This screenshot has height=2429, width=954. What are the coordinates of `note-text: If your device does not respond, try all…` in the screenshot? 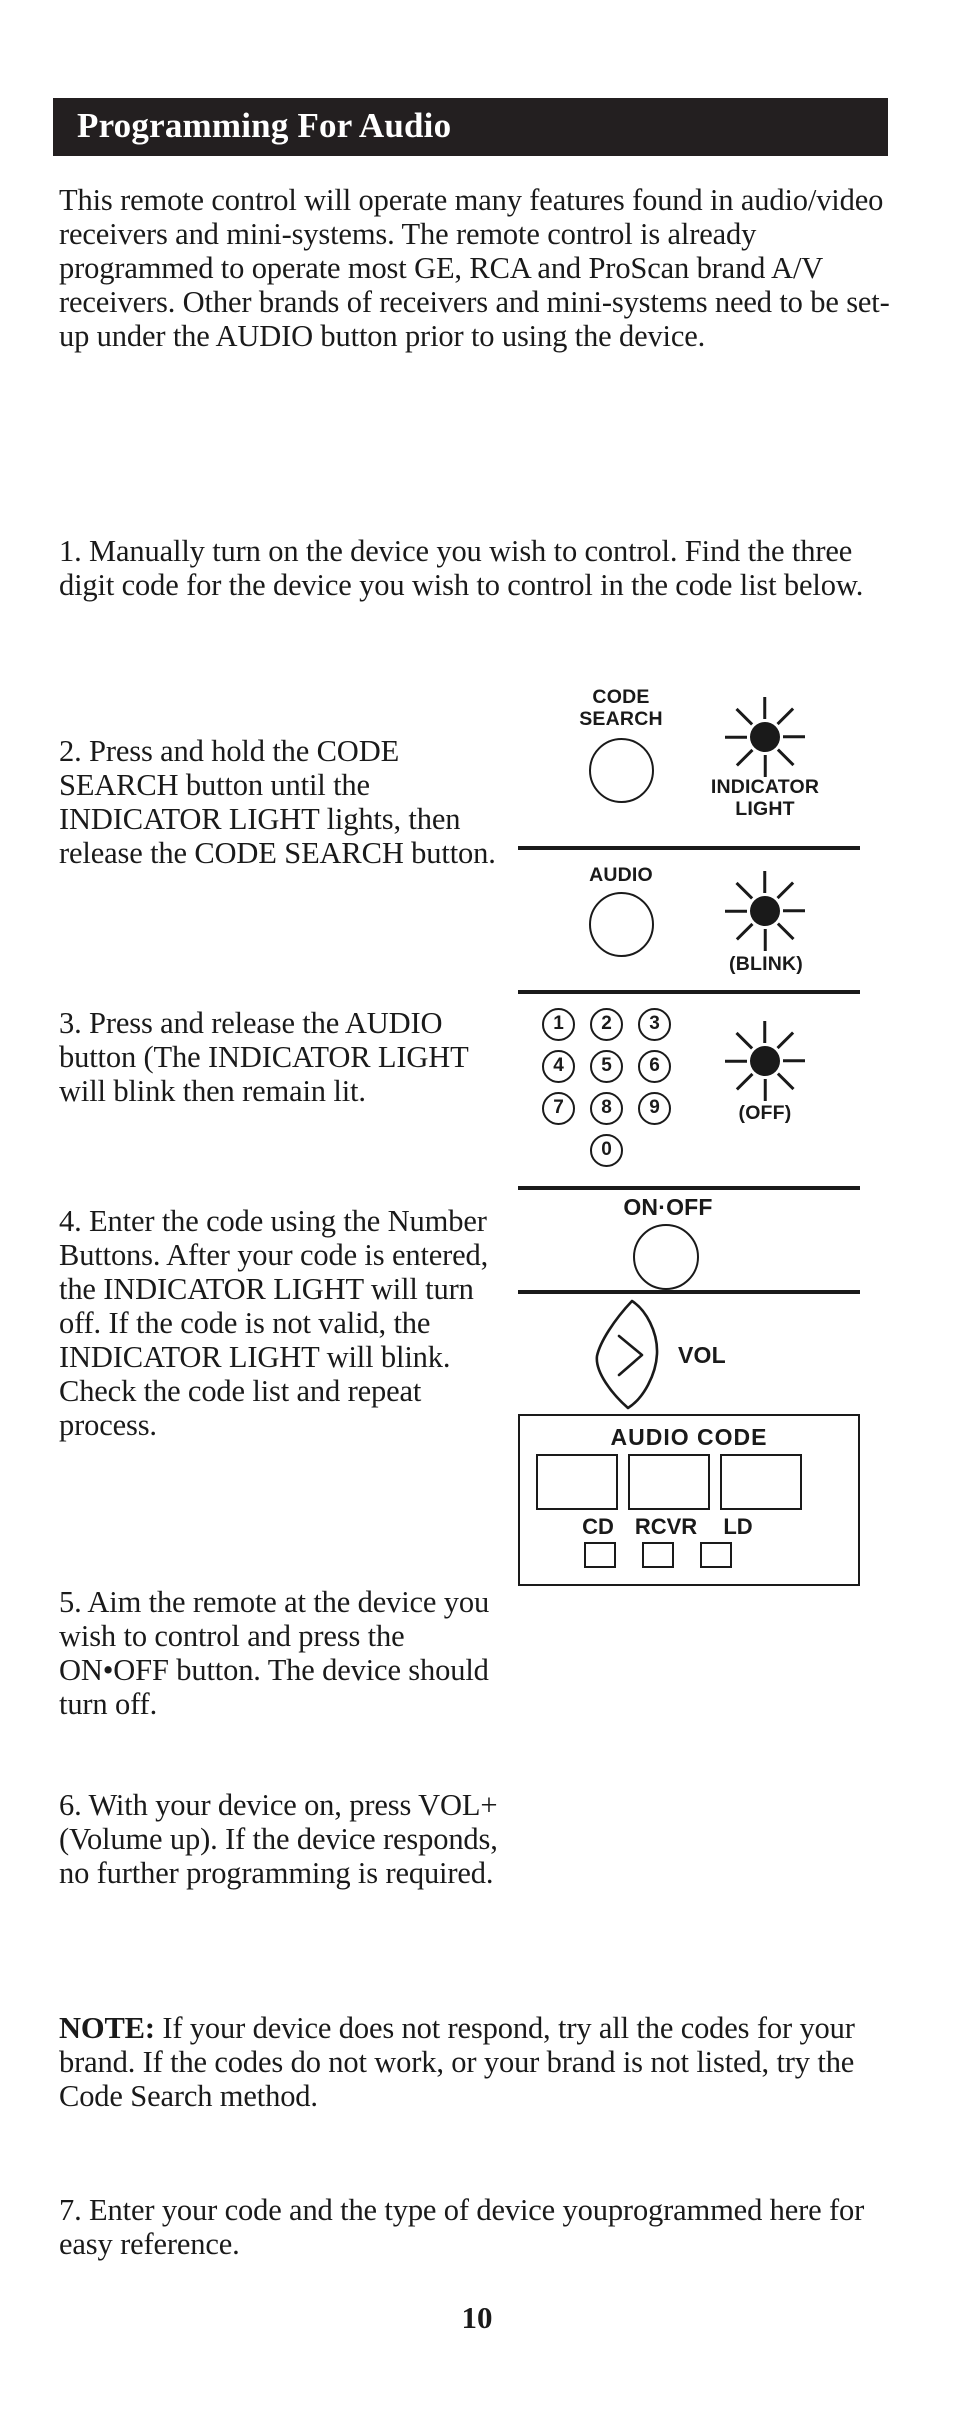 It's located at (457, 2062).